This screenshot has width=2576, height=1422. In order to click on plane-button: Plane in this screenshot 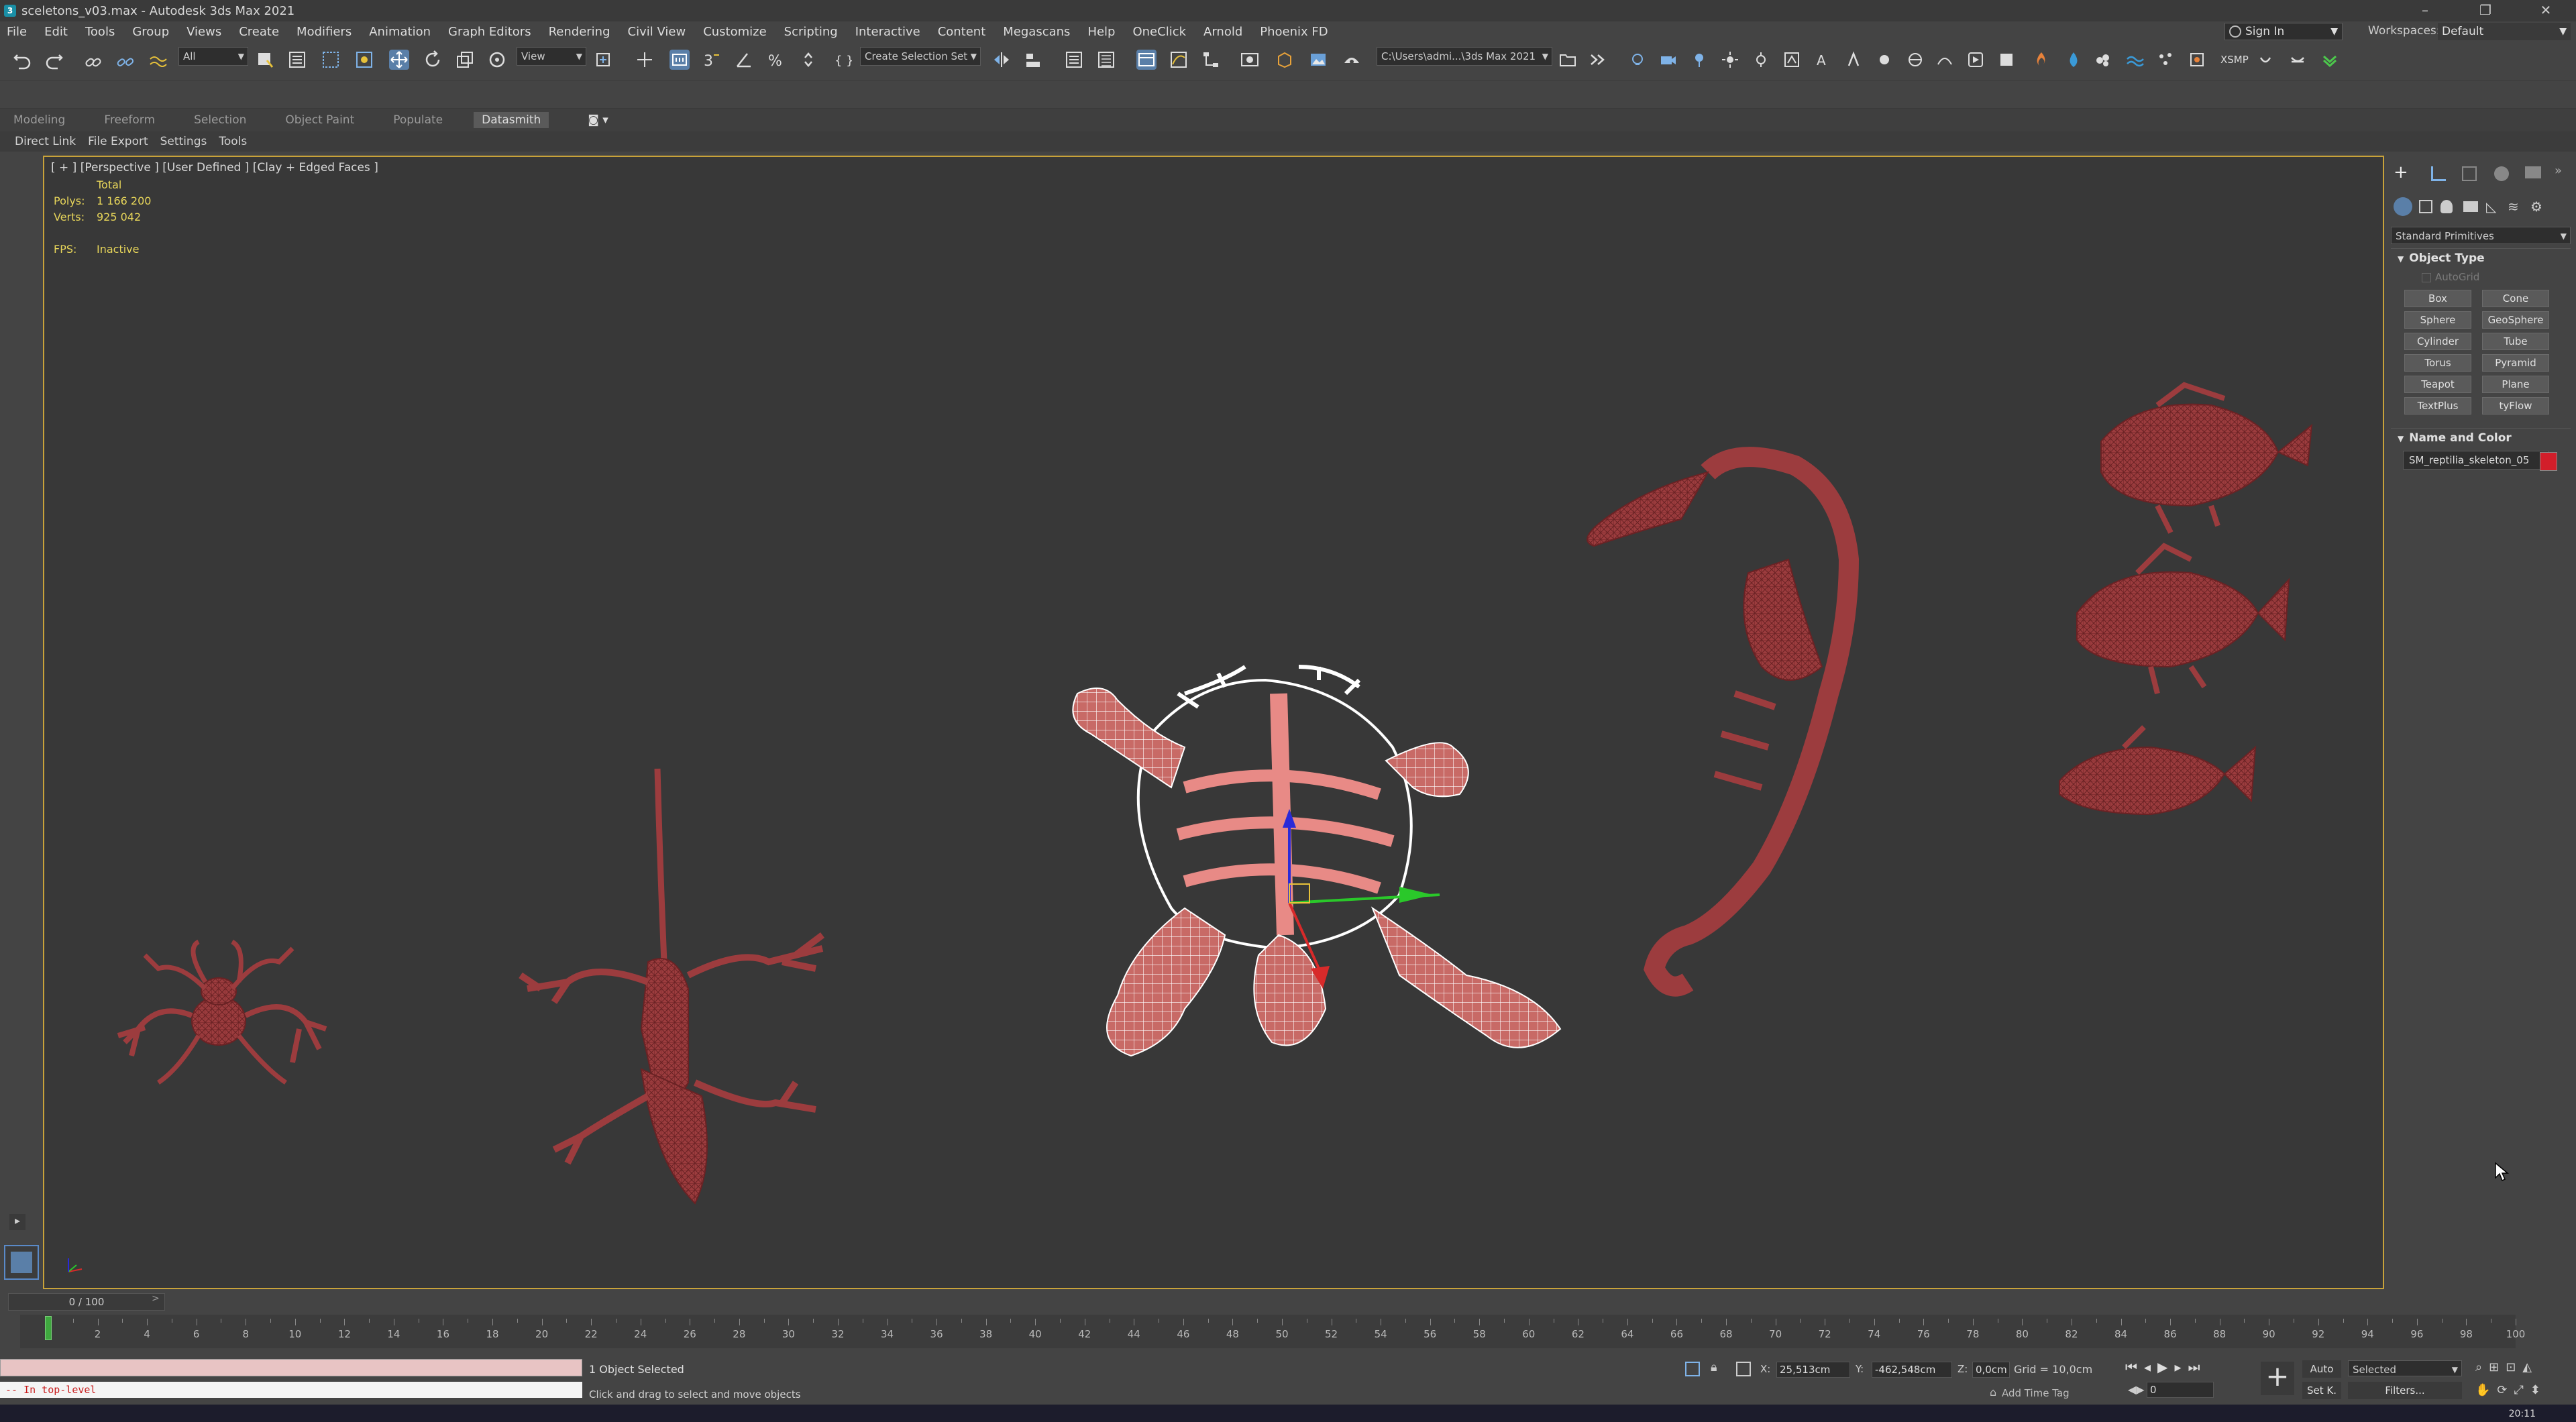, I will do `click(2515, 385)`.